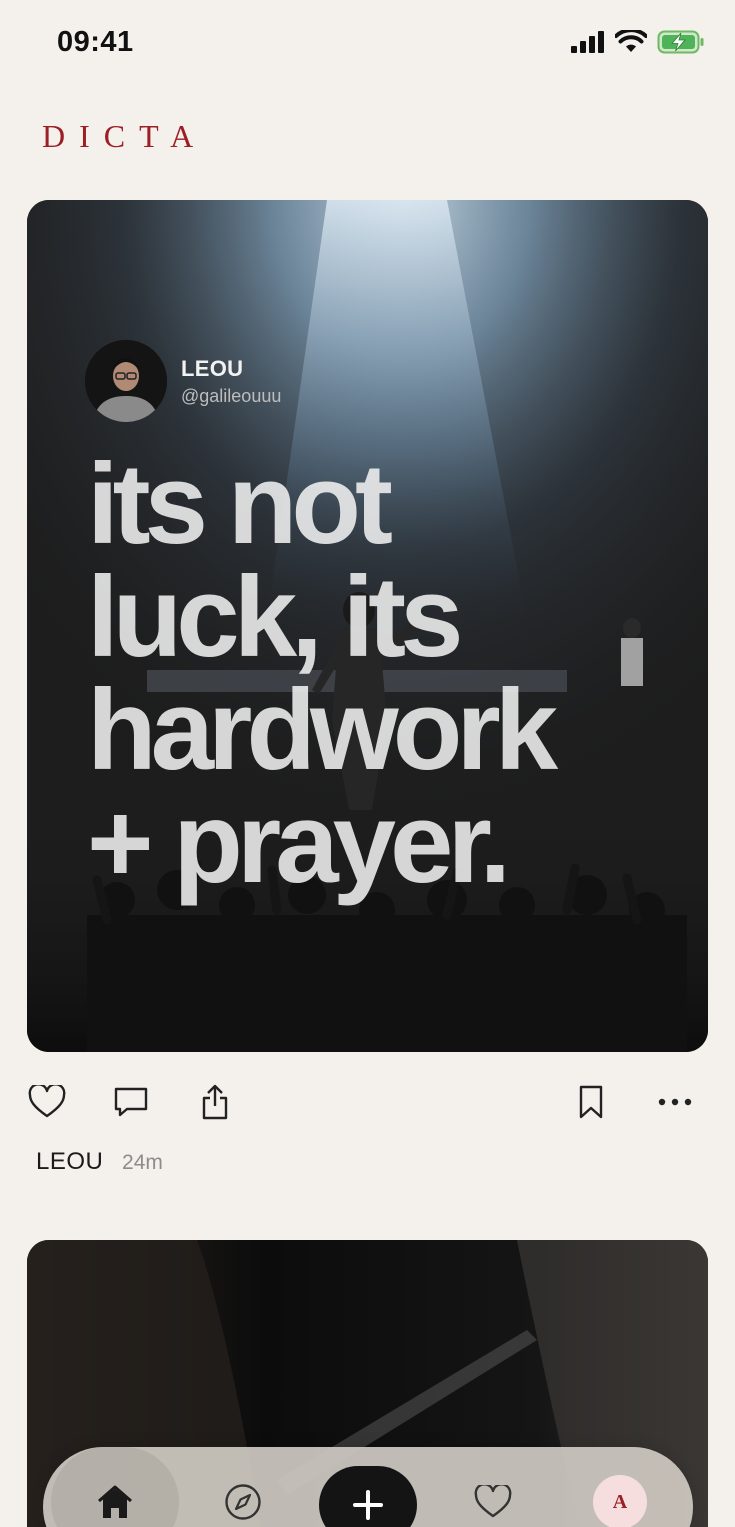  I want to click on author-avatar, so click(126, 381).